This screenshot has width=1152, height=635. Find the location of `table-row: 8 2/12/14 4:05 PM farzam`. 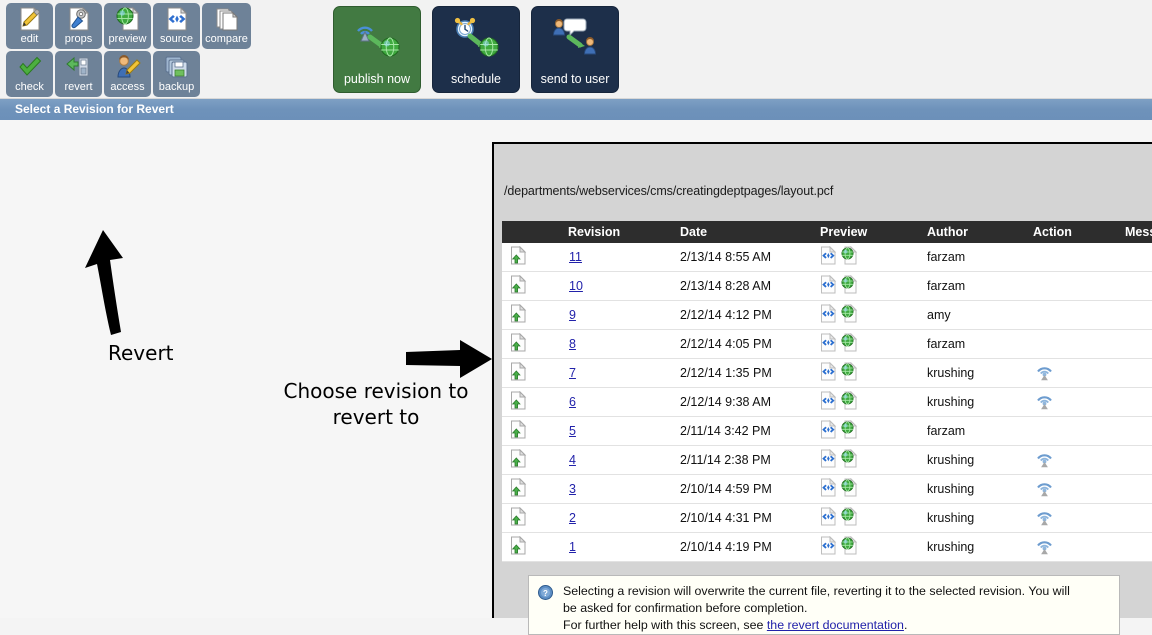

table-row: 8 2/12/14 4:05 PM farzam is located at coordinates (827, 344).